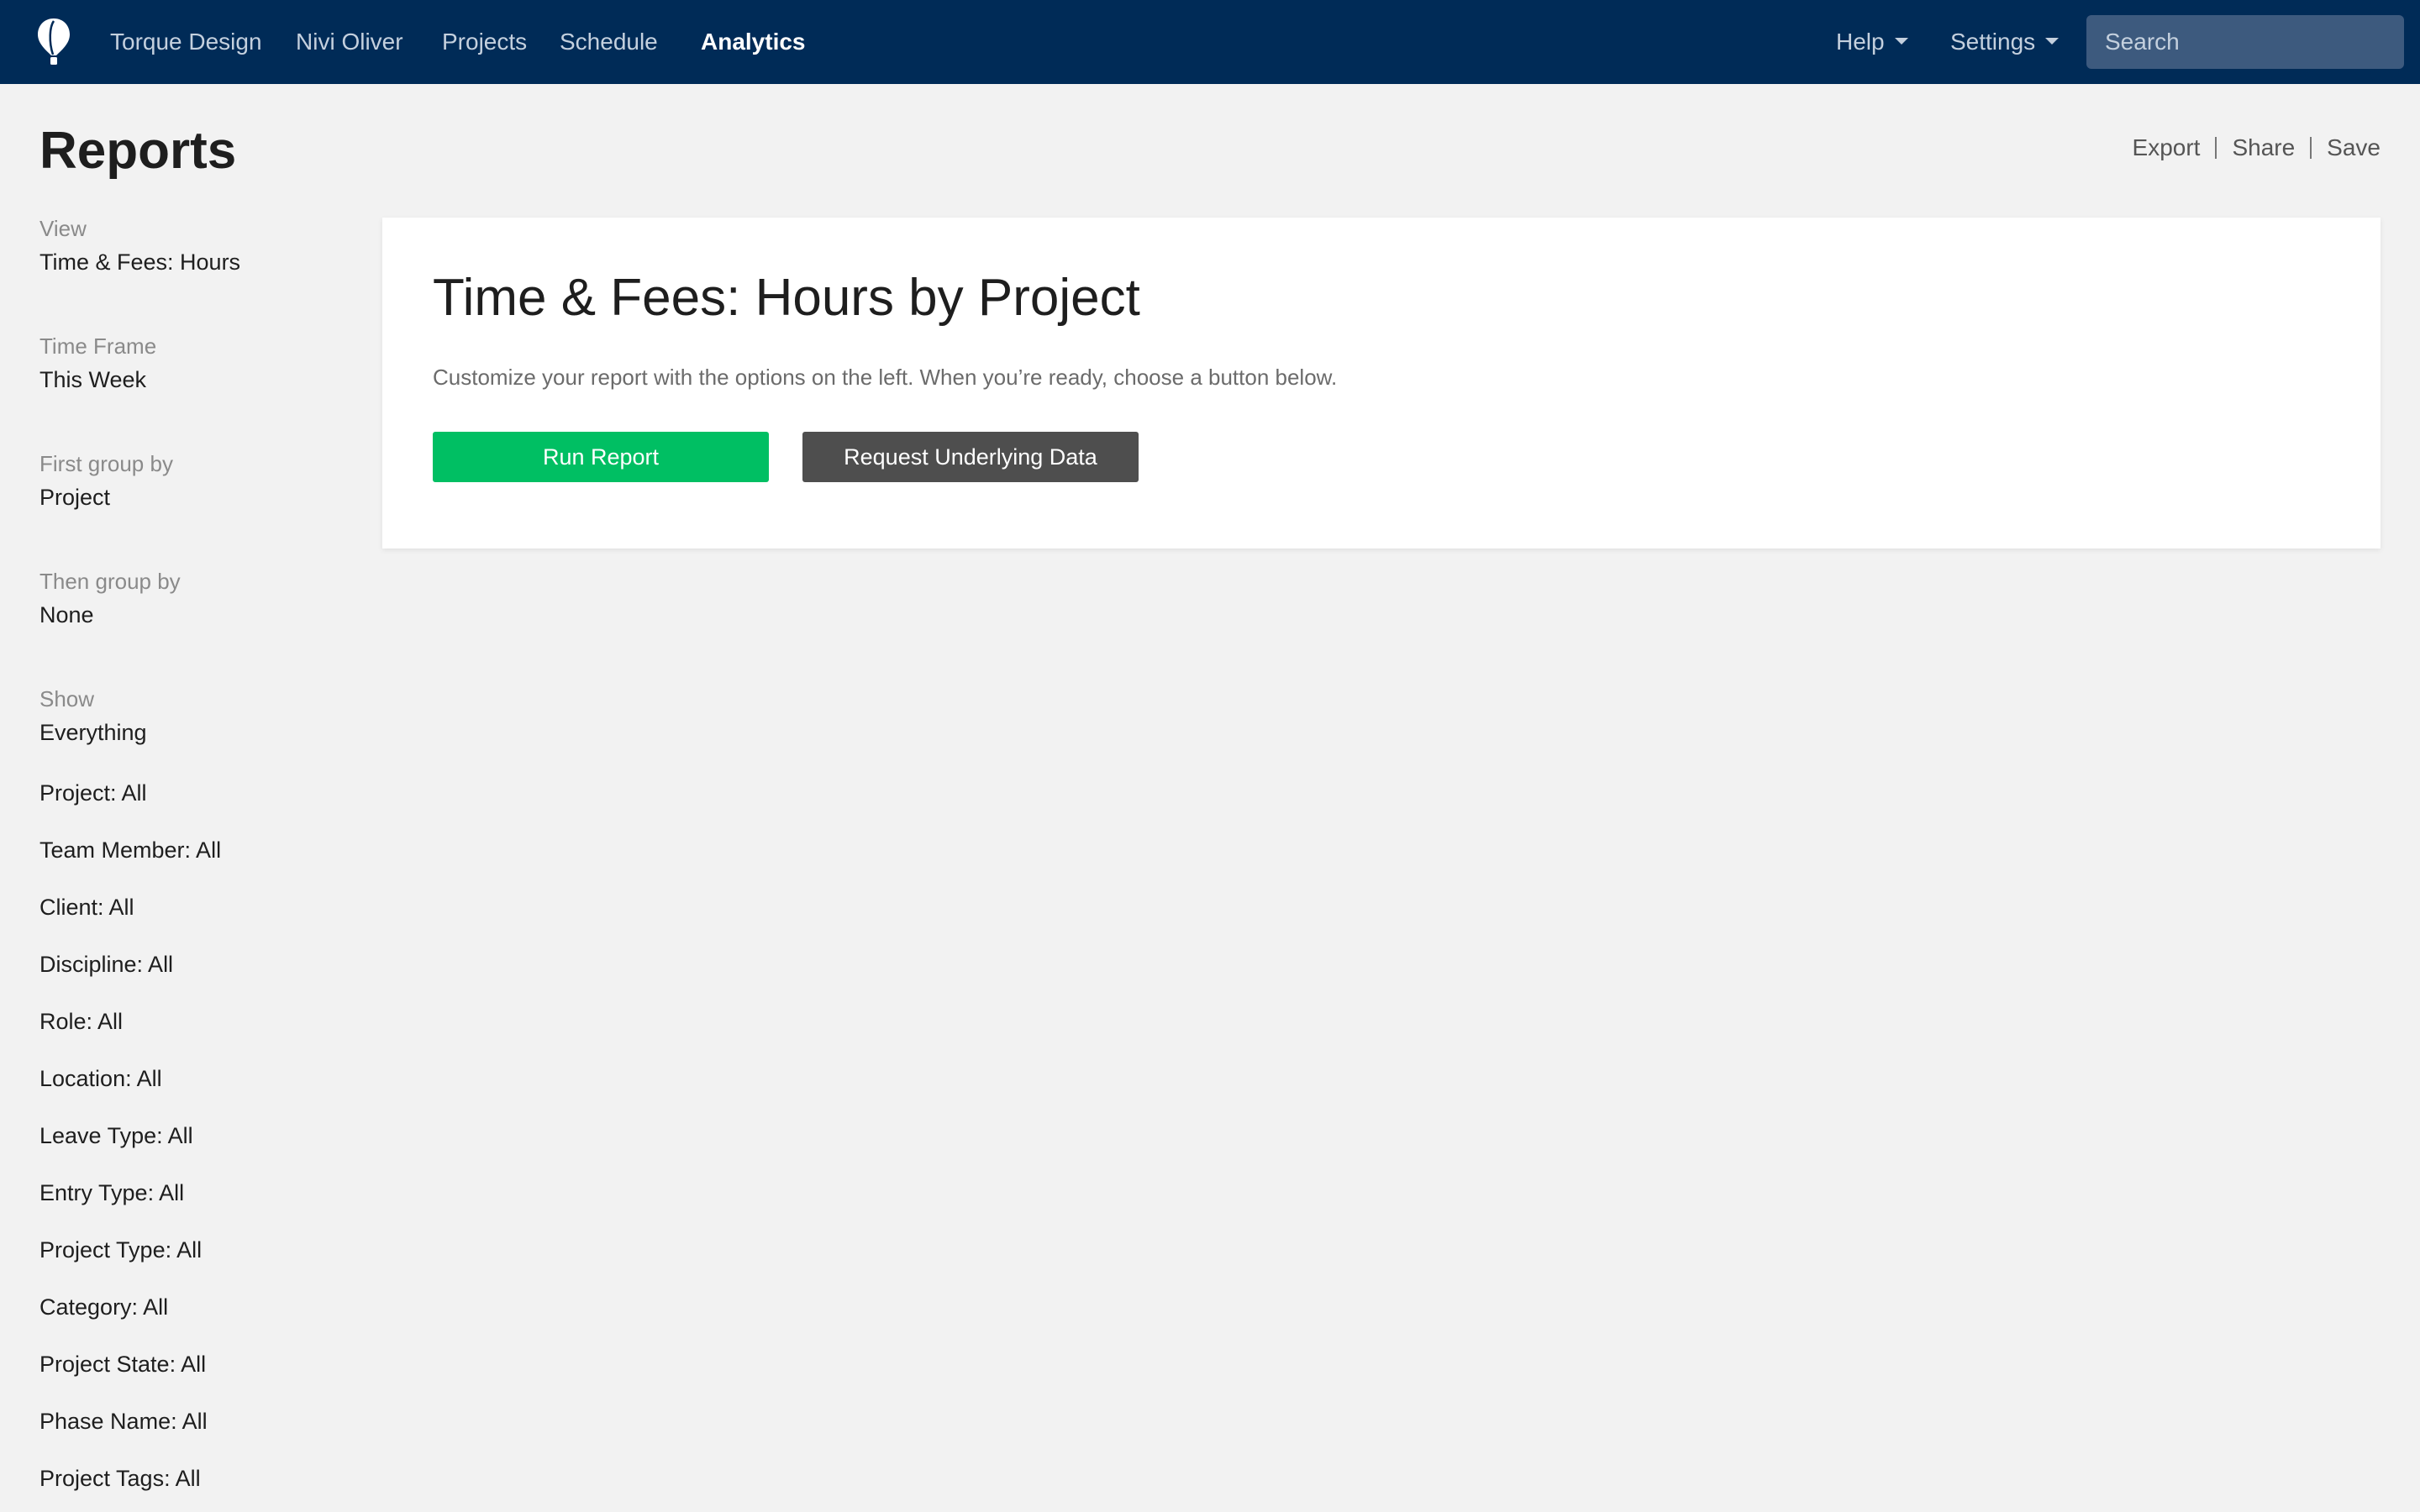 The height and width of the screenshot is (1512, 2420). I want to click on option-view: View Time & Fees: Hours, so click(191, 247).